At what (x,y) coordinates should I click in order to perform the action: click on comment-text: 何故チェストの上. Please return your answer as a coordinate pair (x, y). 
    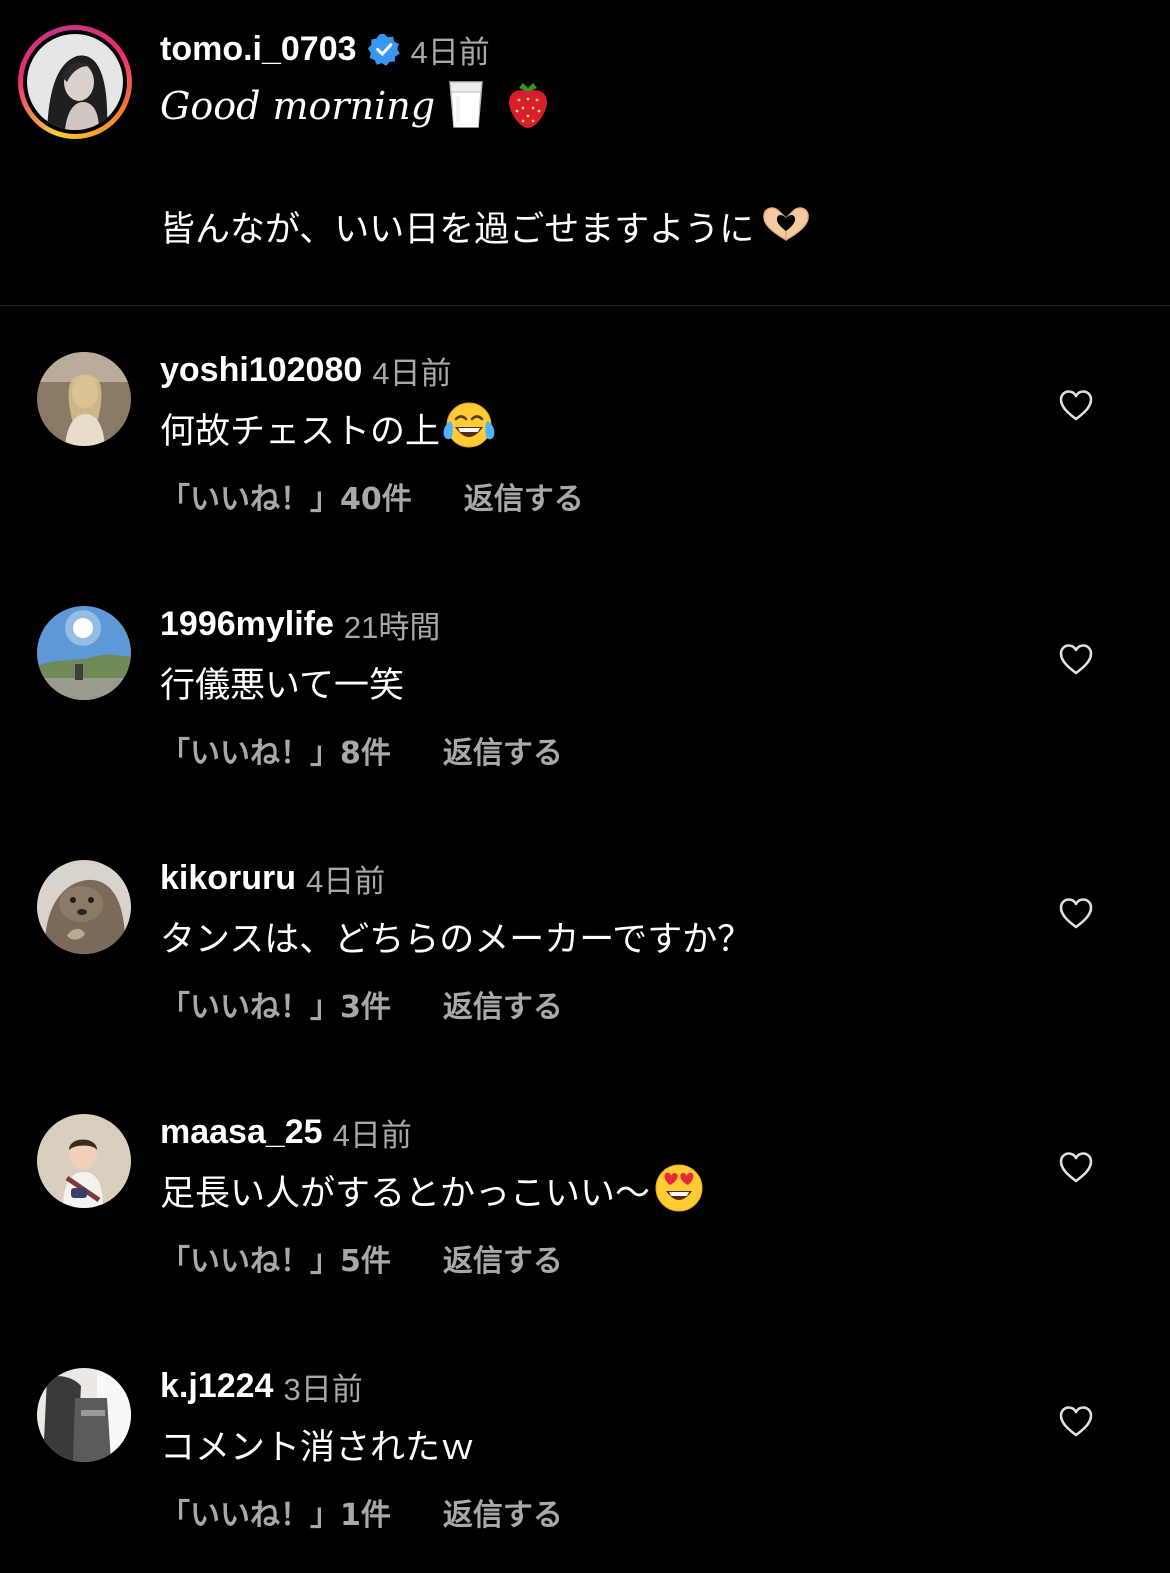
    Looking at the image, I should click on (300, 431).